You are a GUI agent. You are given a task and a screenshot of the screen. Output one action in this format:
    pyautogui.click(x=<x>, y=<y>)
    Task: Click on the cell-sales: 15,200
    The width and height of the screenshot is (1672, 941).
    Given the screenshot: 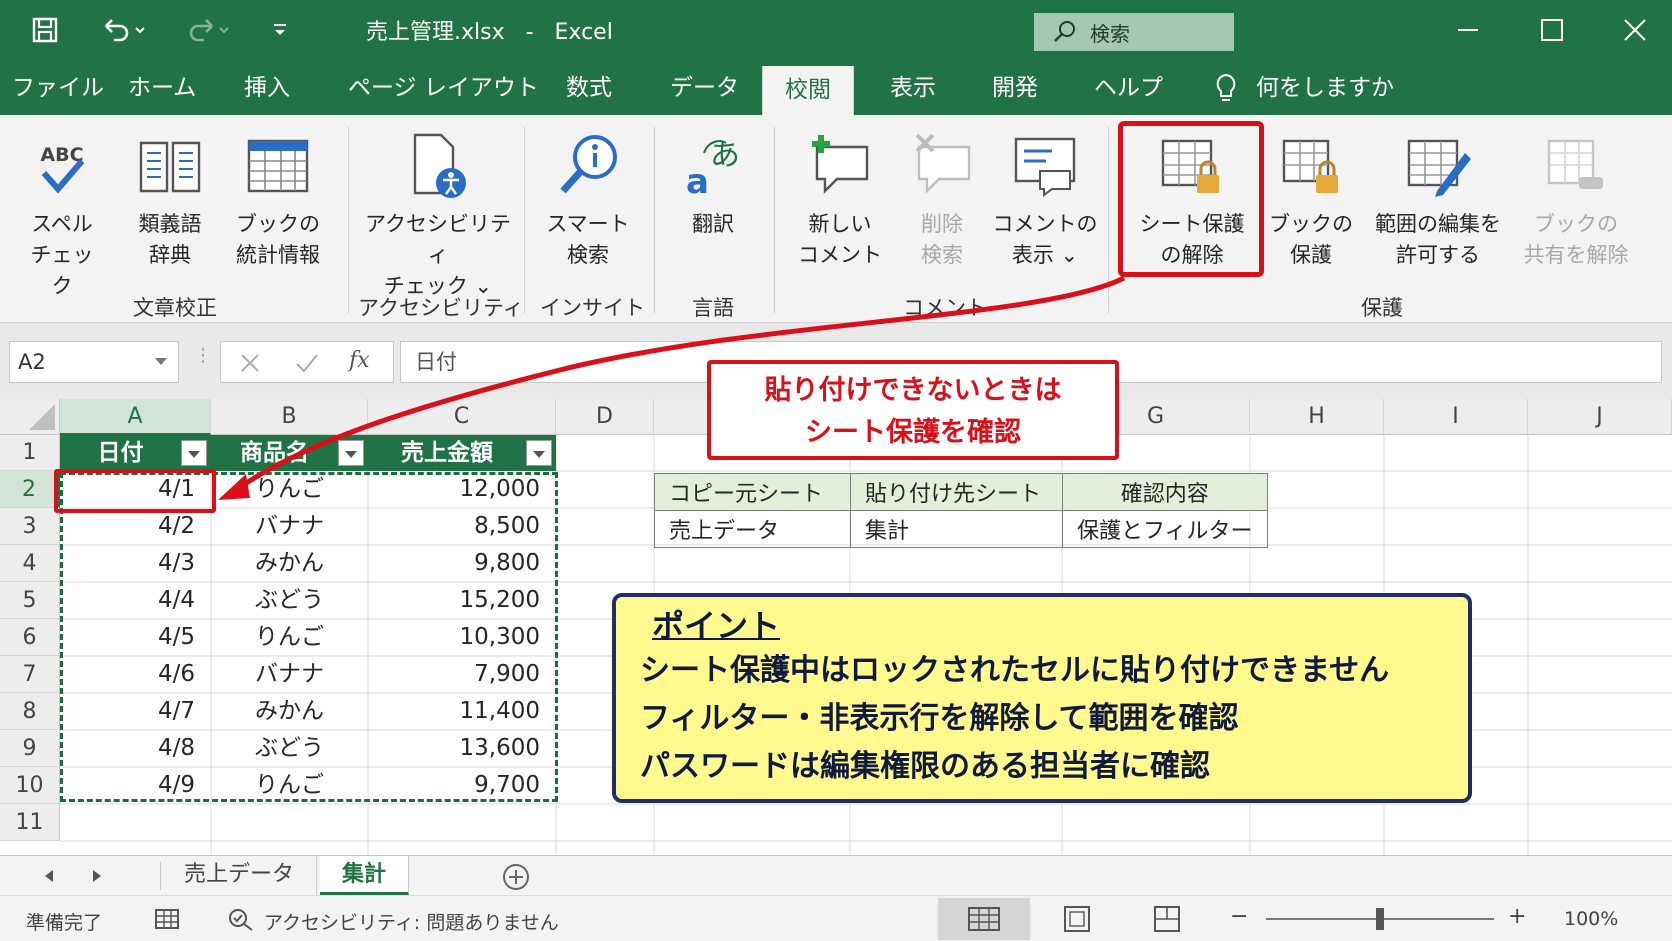 What is the action you would take?
    pyautogui.click(x=462, y=600)
    